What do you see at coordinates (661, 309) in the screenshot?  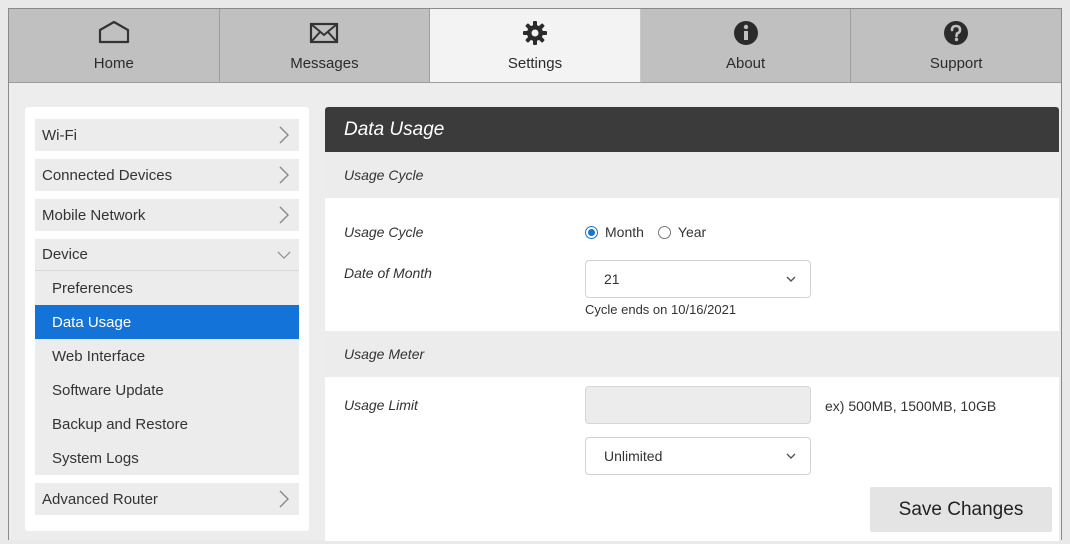 I see `cycle-end-text: Cycle ends on 10/16/2021` at bounding box center [661, 309].